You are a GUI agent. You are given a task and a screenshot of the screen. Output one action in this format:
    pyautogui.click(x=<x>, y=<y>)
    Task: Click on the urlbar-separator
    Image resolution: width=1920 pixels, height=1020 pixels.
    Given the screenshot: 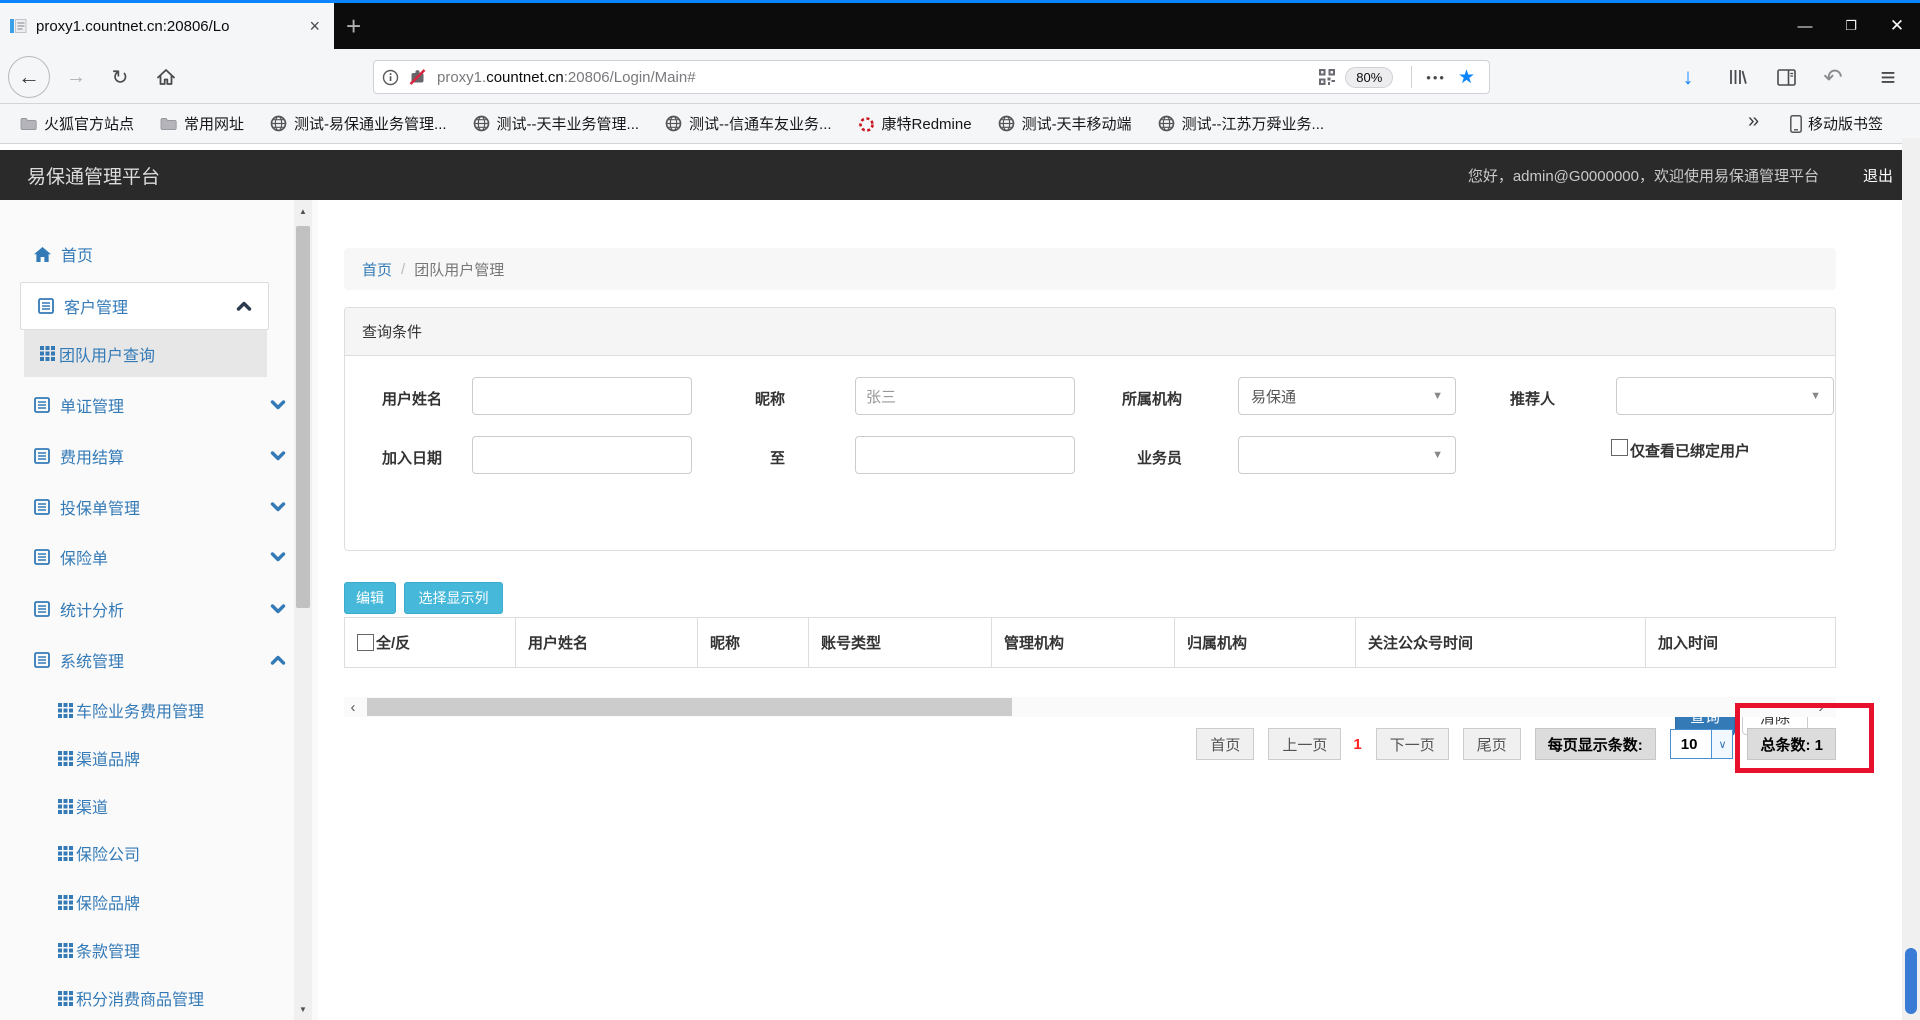 What is the action you would take?
    pyautogui.click(x=1412, y=77)
    